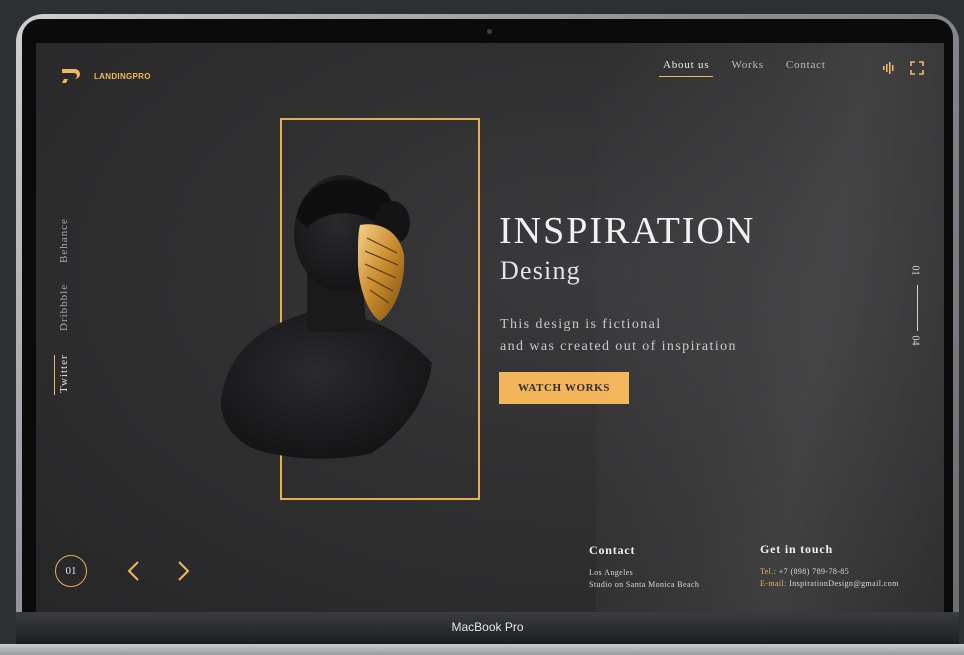 The height and width of the screenshot is (655, 964). I want to click on email-value: InspirationDesign@gmail.com, so click(843, 583).